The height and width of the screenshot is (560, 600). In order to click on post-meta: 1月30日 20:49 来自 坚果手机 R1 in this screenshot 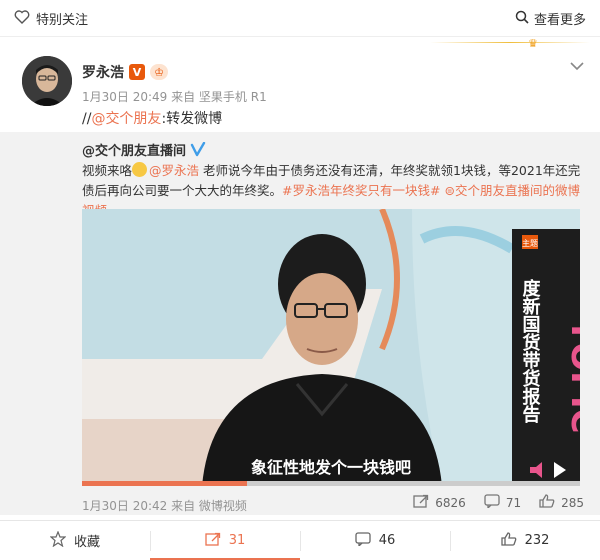, I will do `click(174, 97)`.